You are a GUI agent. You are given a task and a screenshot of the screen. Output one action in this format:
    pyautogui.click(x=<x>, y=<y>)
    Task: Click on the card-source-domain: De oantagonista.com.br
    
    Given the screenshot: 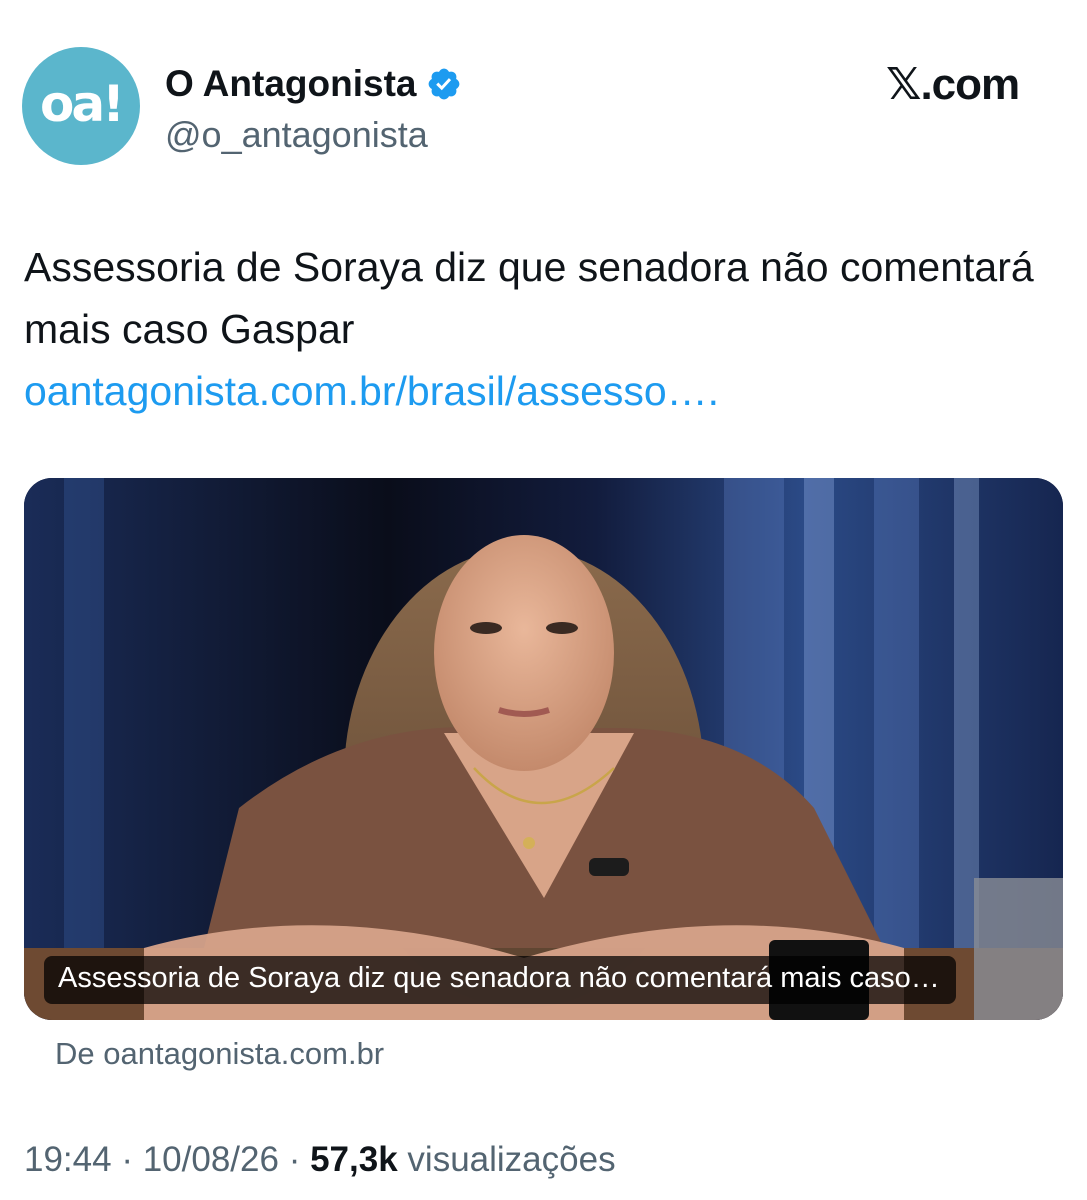 What is the action you would take?
    pyautogui.click(x=219, y=1054)
    